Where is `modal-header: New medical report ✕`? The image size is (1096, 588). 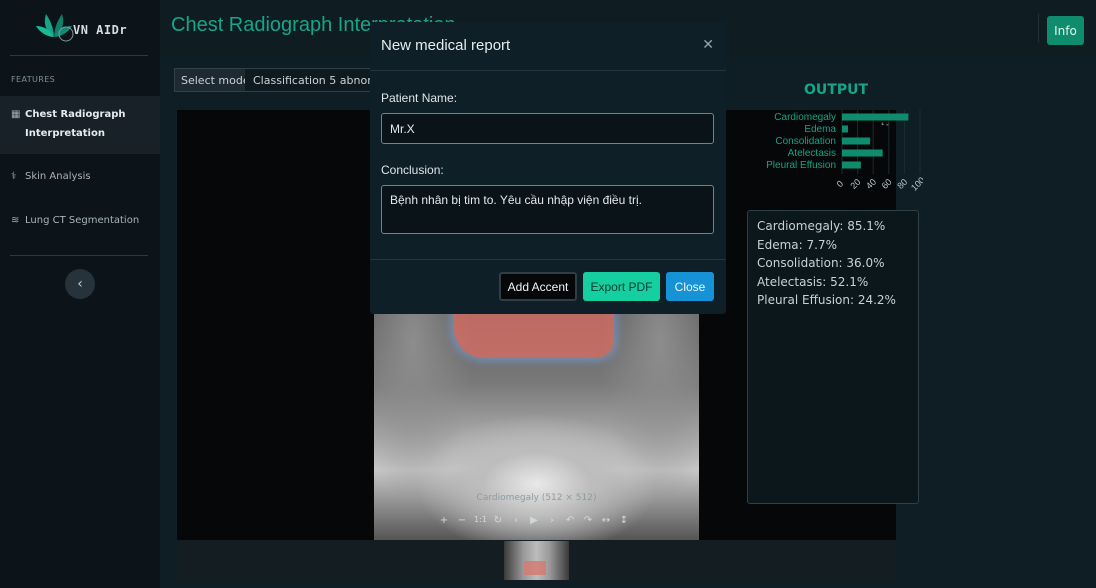 modal-header: New medical report ✕ is located at coordinates (548, 46).